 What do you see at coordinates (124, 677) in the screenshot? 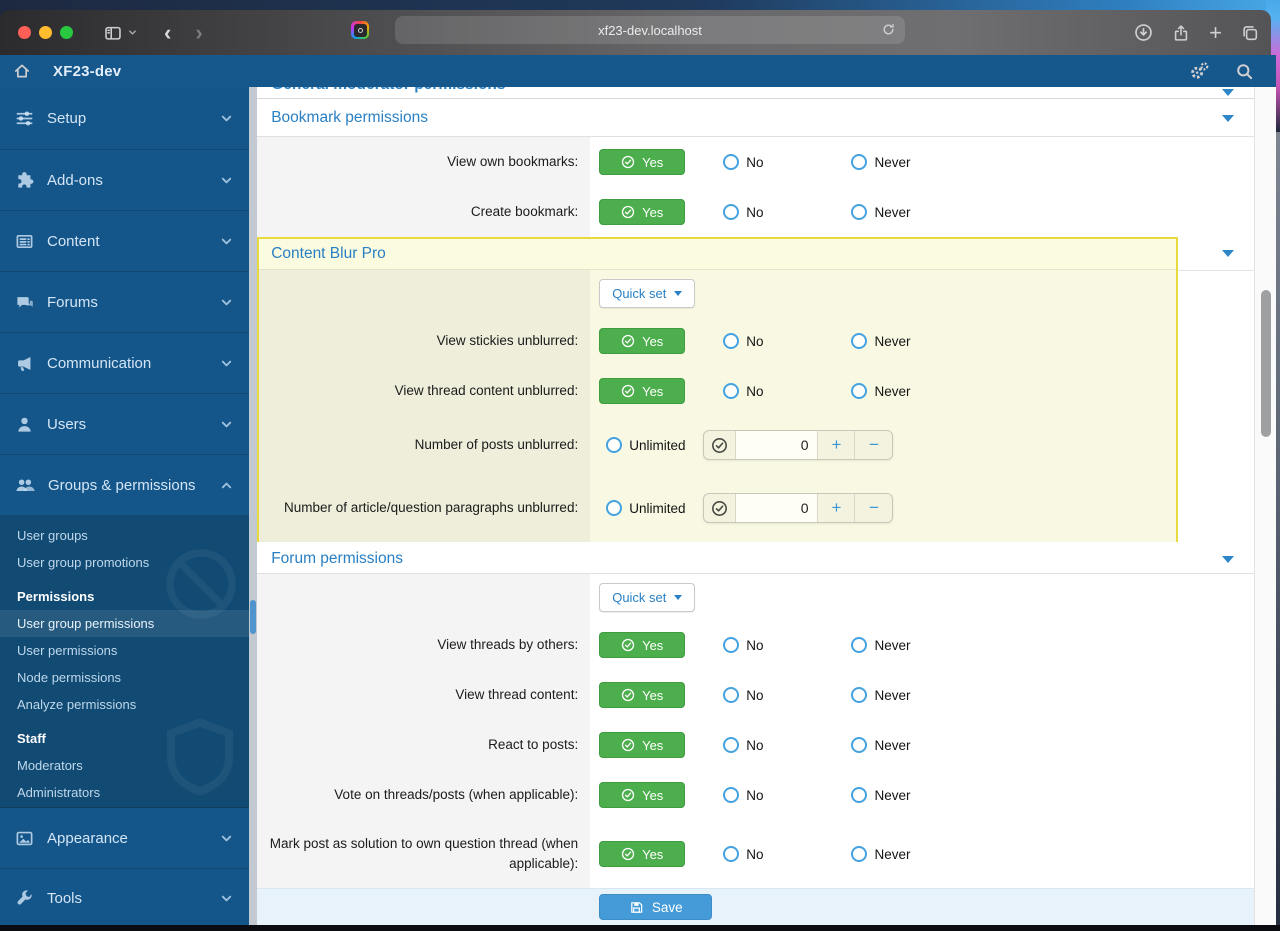
I see `sidebar-item-node-permissions: Node permissions` at bounding box center [124, 677].